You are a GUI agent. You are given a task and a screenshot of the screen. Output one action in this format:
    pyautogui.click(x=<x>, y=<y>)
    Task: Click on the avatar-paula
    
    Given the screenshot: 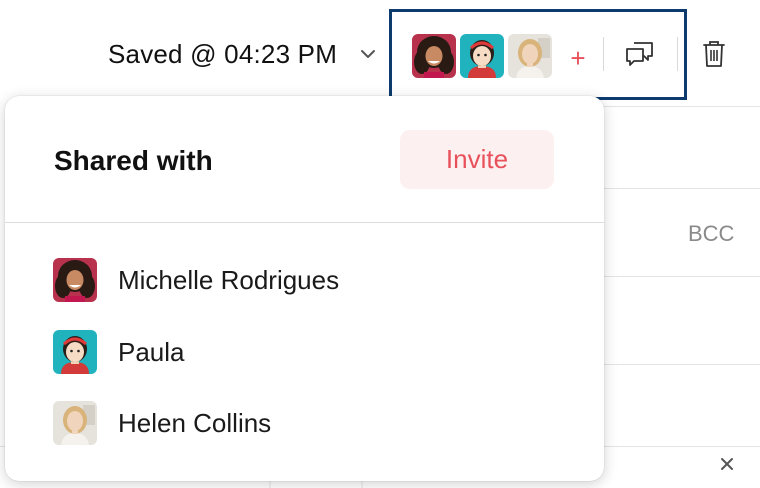 What is the action you would take?
    pyautogui.click(x=482, y=56)
    